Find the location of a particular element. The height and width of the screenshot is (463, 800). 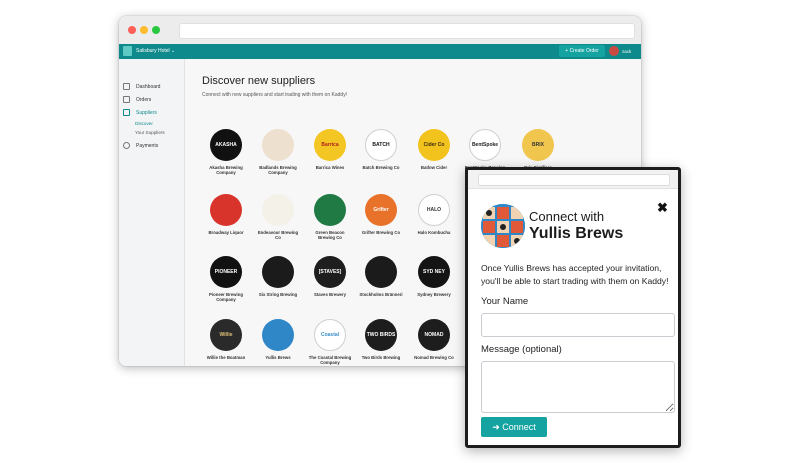

supplier-name: Batch Brewing Co is located at coordinates (381, 167).